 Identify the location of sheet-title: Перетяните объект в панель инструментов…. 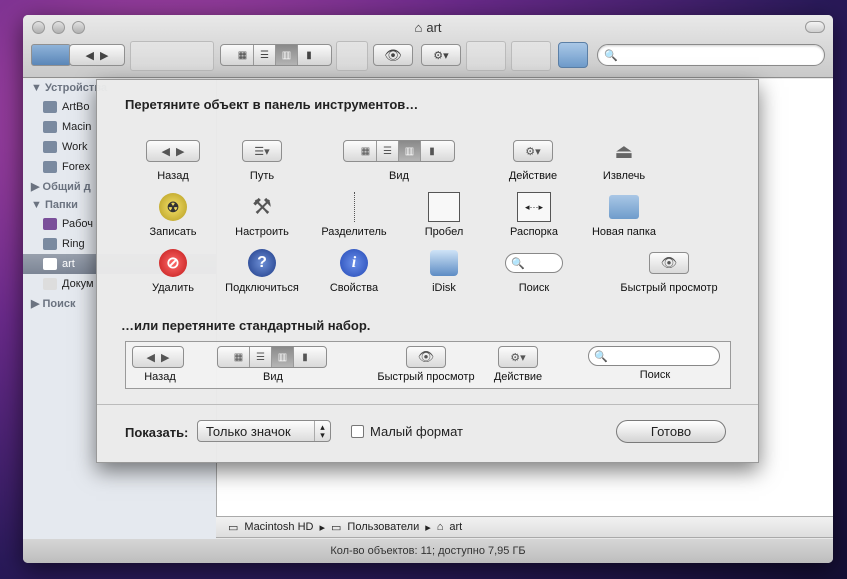
(272, 104).